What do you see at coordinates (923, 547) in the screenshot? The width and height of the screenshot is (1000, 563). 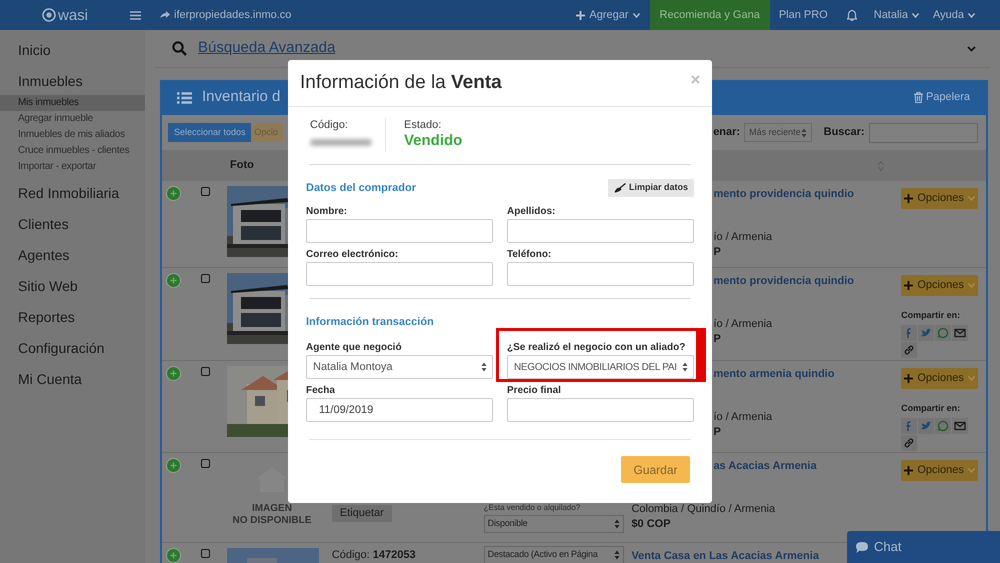 I see `chat-button: Chat` at bounding box center [923, 547].